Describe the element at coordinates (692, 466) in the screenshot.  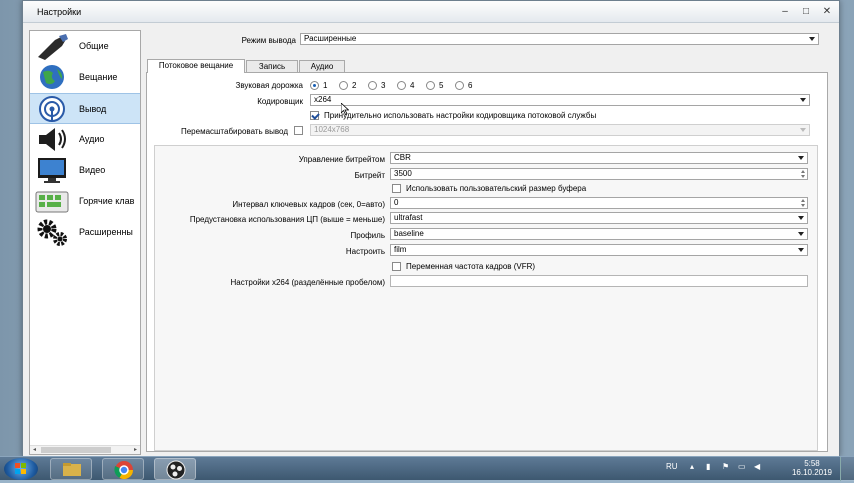
I see `tray-up-icon: ▴` at that location.